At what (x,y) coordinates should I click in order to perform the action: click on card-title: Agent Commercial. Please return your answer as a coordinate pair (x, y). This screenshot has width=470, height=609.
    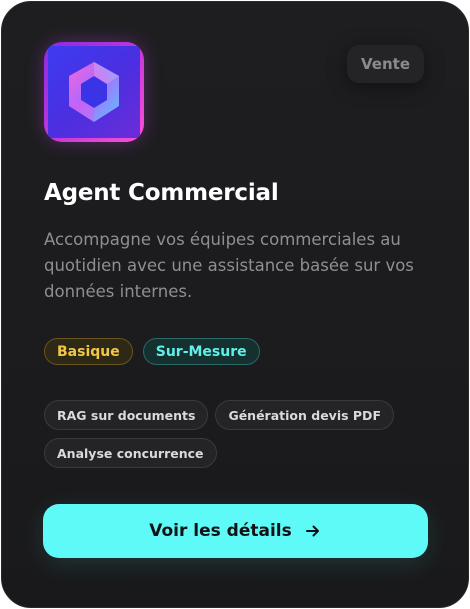
    Looking at the image, I should click on (161, 193).